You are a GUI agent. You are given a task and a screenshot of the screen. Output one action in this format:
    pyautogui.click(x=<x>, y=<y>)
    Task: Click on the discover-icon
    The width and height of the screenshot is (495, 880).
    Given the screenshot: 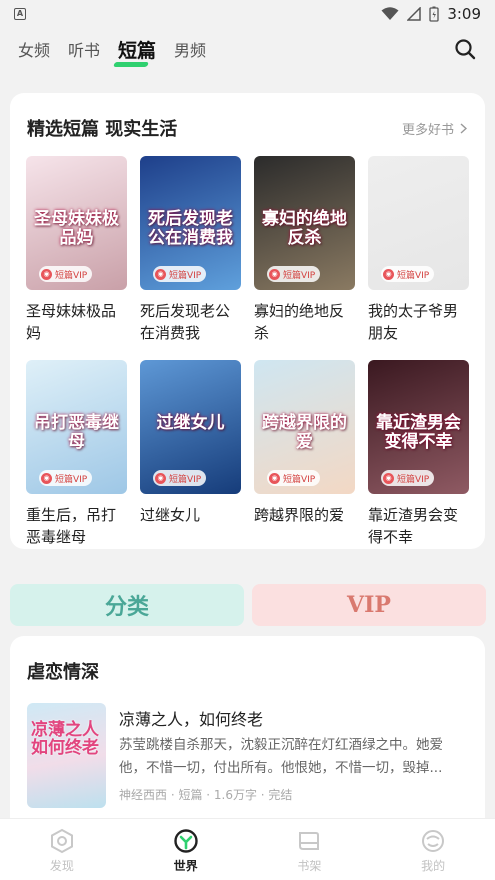 What is the action you would take?
    pyautogui.click(x=61, y=841)
    